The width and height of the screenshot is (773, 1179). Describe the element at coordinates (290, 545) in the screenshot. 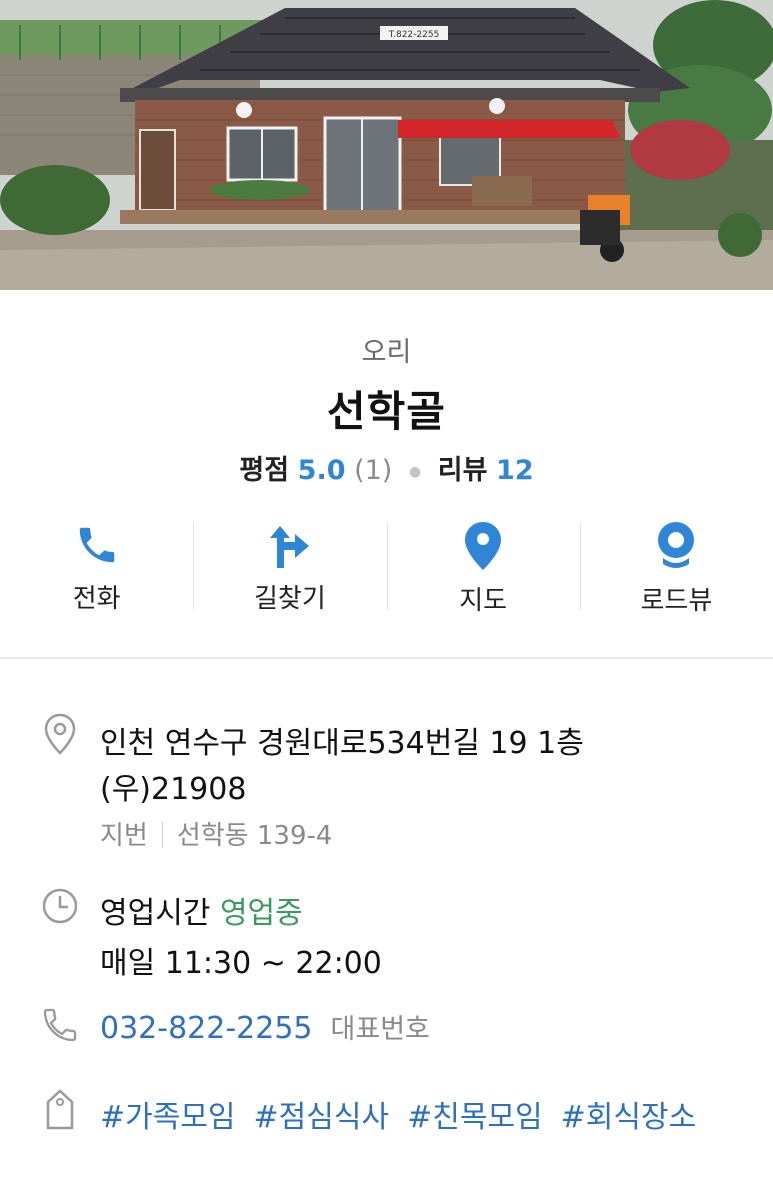

I see `directions-icon` at that location.